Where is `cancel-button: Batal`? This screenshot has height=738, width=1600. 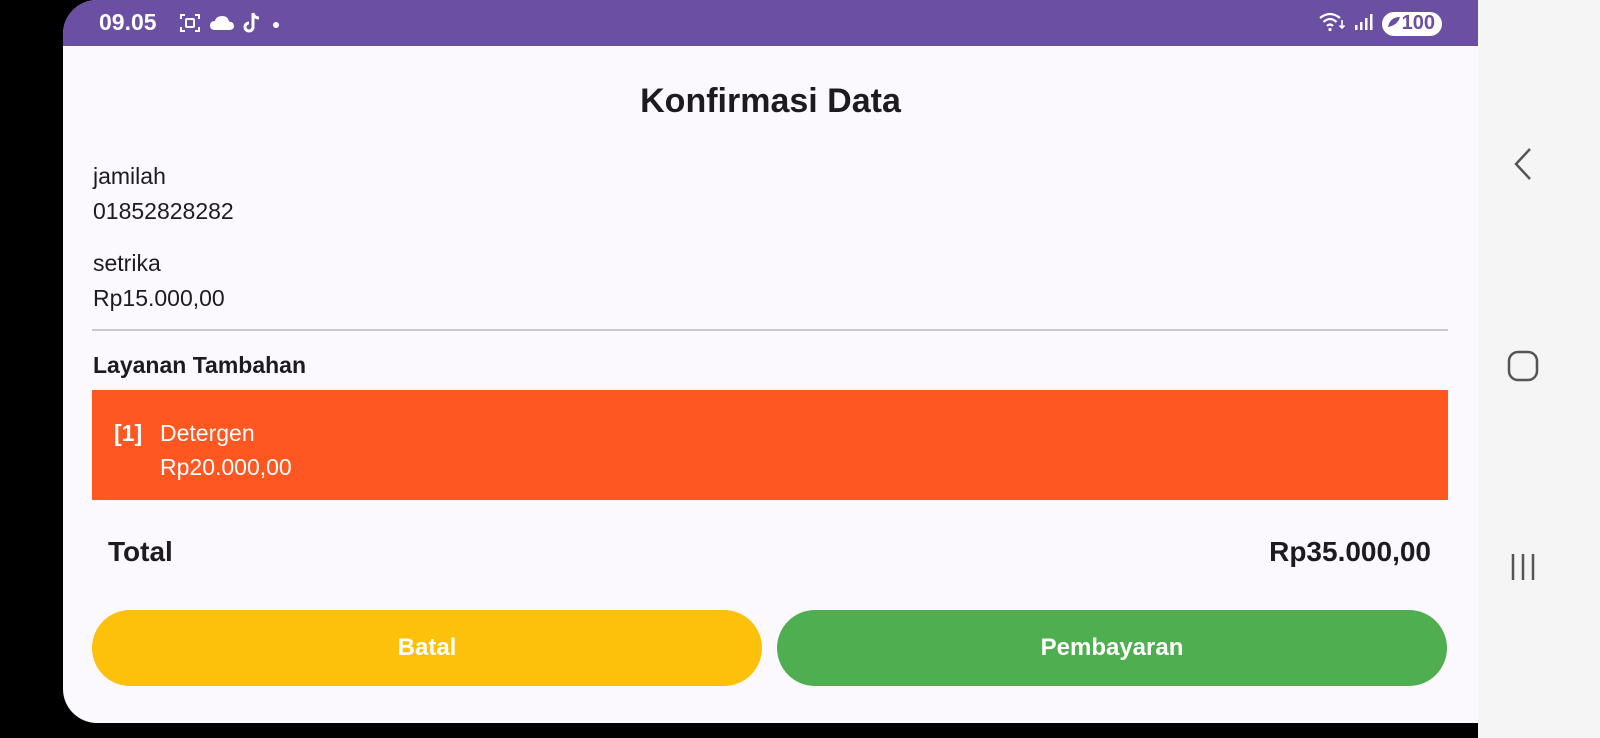 cancel-button: Batal is located at coordinates (427, 648).